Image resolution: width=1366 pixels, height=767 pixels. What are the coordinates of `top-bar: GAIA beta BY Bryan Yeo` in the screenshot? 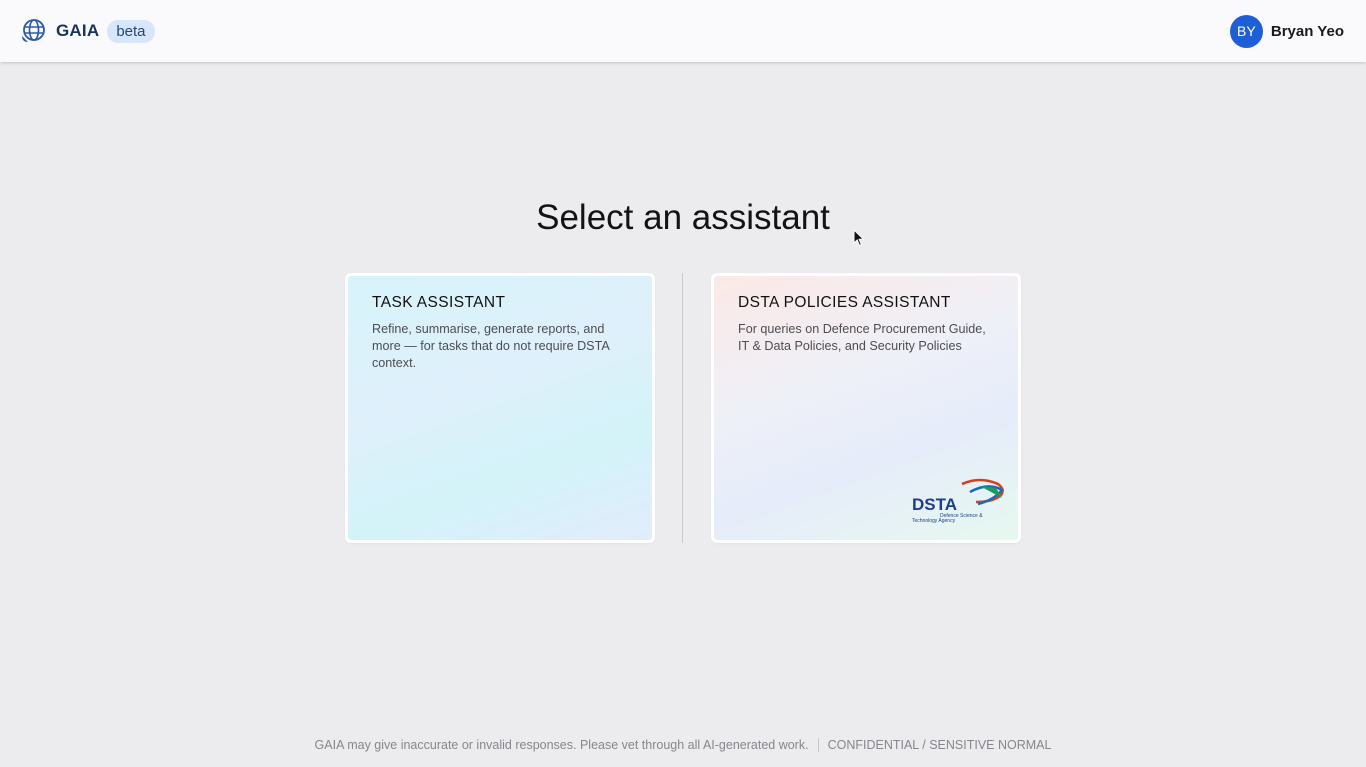 It's located at (683, 31).